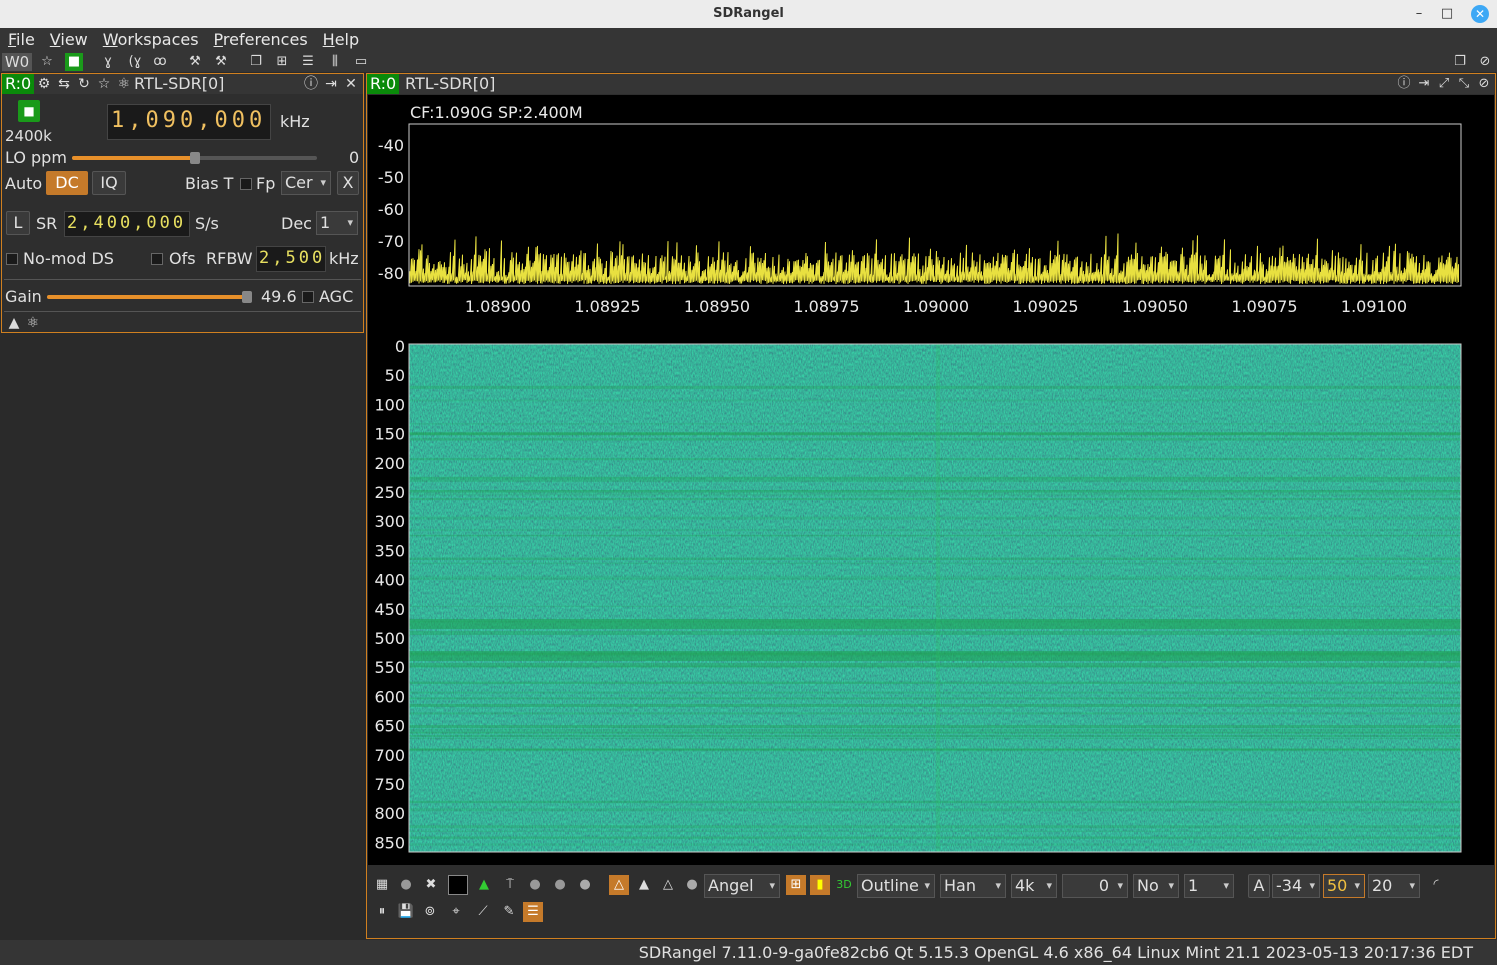 The height and width of the screenshot is (965, 1497). What do you see at coordinates (308, 297) in the screenshot?
I see `agc-checkbox` at bounding box center [308, 297].